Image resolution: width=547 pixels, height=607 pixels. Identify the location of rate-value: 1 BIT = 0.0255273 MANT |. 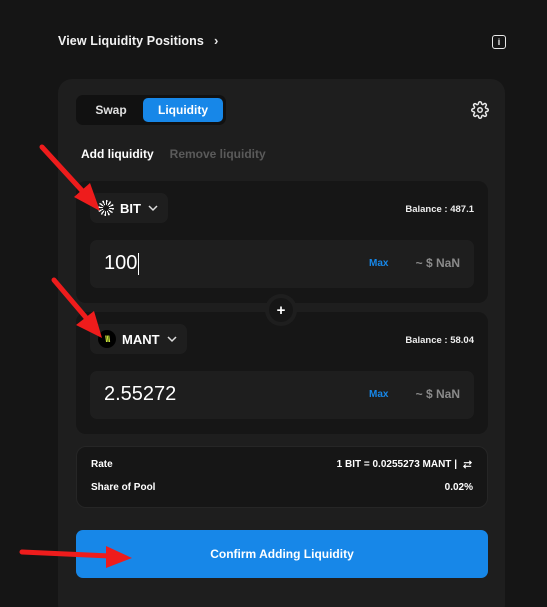
(396, 464).